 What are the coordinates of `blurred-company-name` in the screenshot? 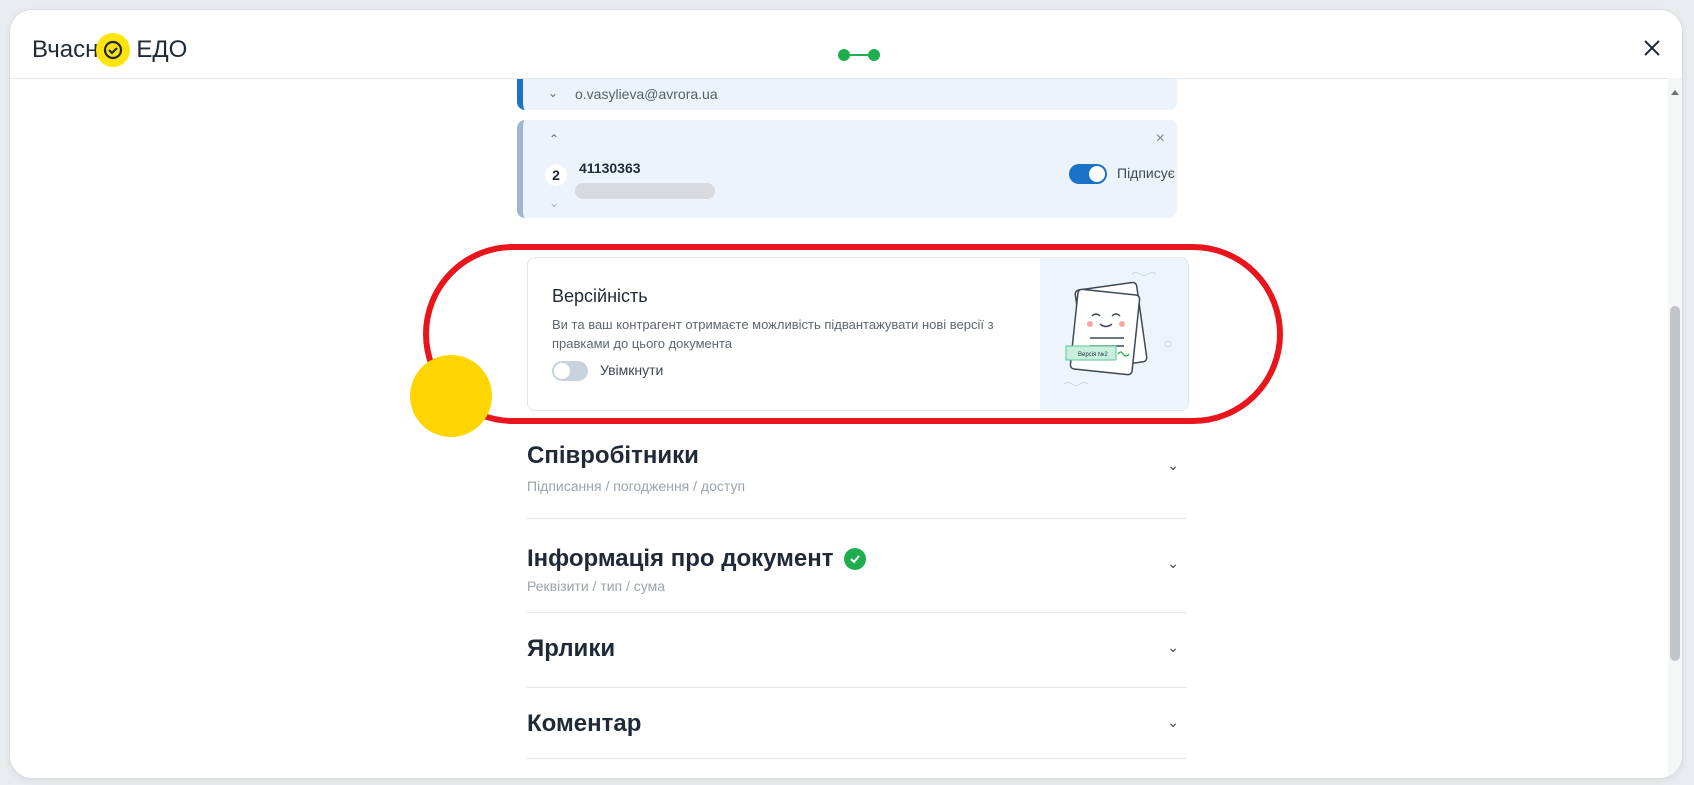 It's located at (645, 191).